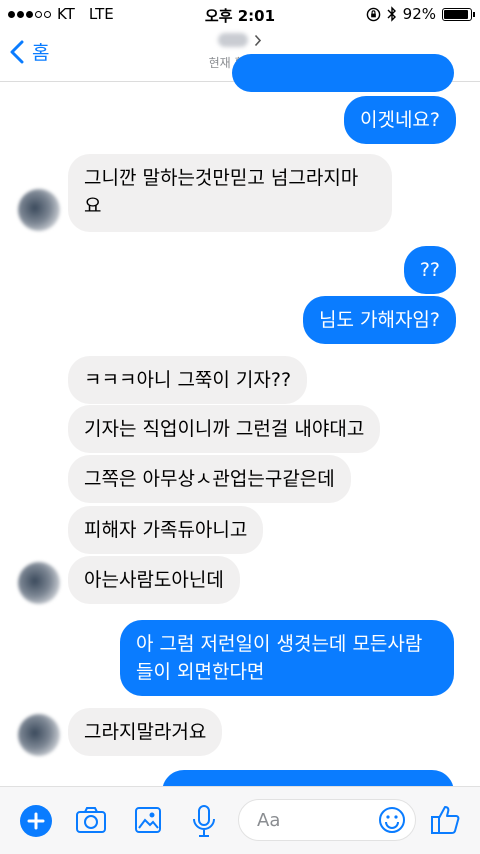 This screenshot has width=480, height=854. Describe the element at coordinates (373, 14) in the screenshot. I see `rotation-lock-icon` at that location.